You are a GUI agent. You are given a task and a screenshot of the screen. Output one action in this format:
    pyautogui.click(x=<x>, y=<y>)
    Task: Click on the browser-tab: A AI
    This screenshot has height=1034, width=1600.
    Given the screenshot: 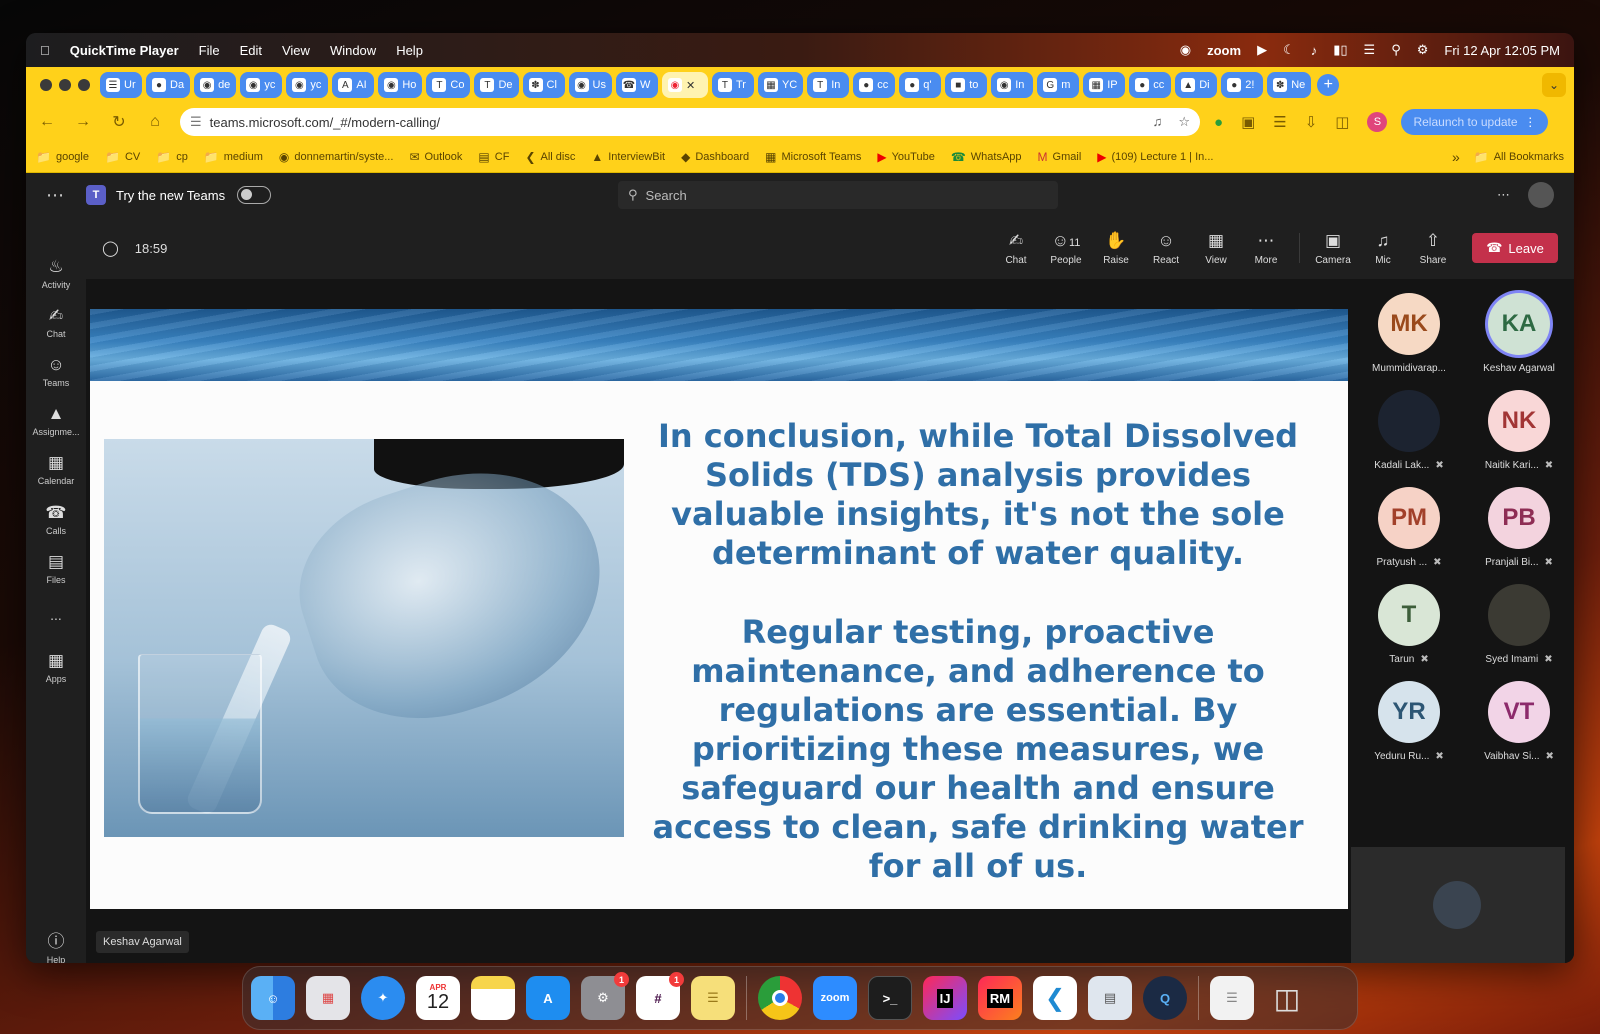 What is the action you would take?
    pyautogui.click(x=353, y=85)
    